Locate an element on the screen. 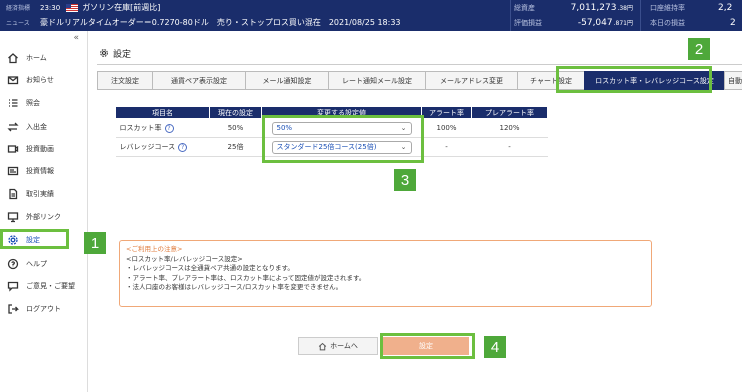  sidebar-item-label: ホーム is located at coordinates (36, 58).